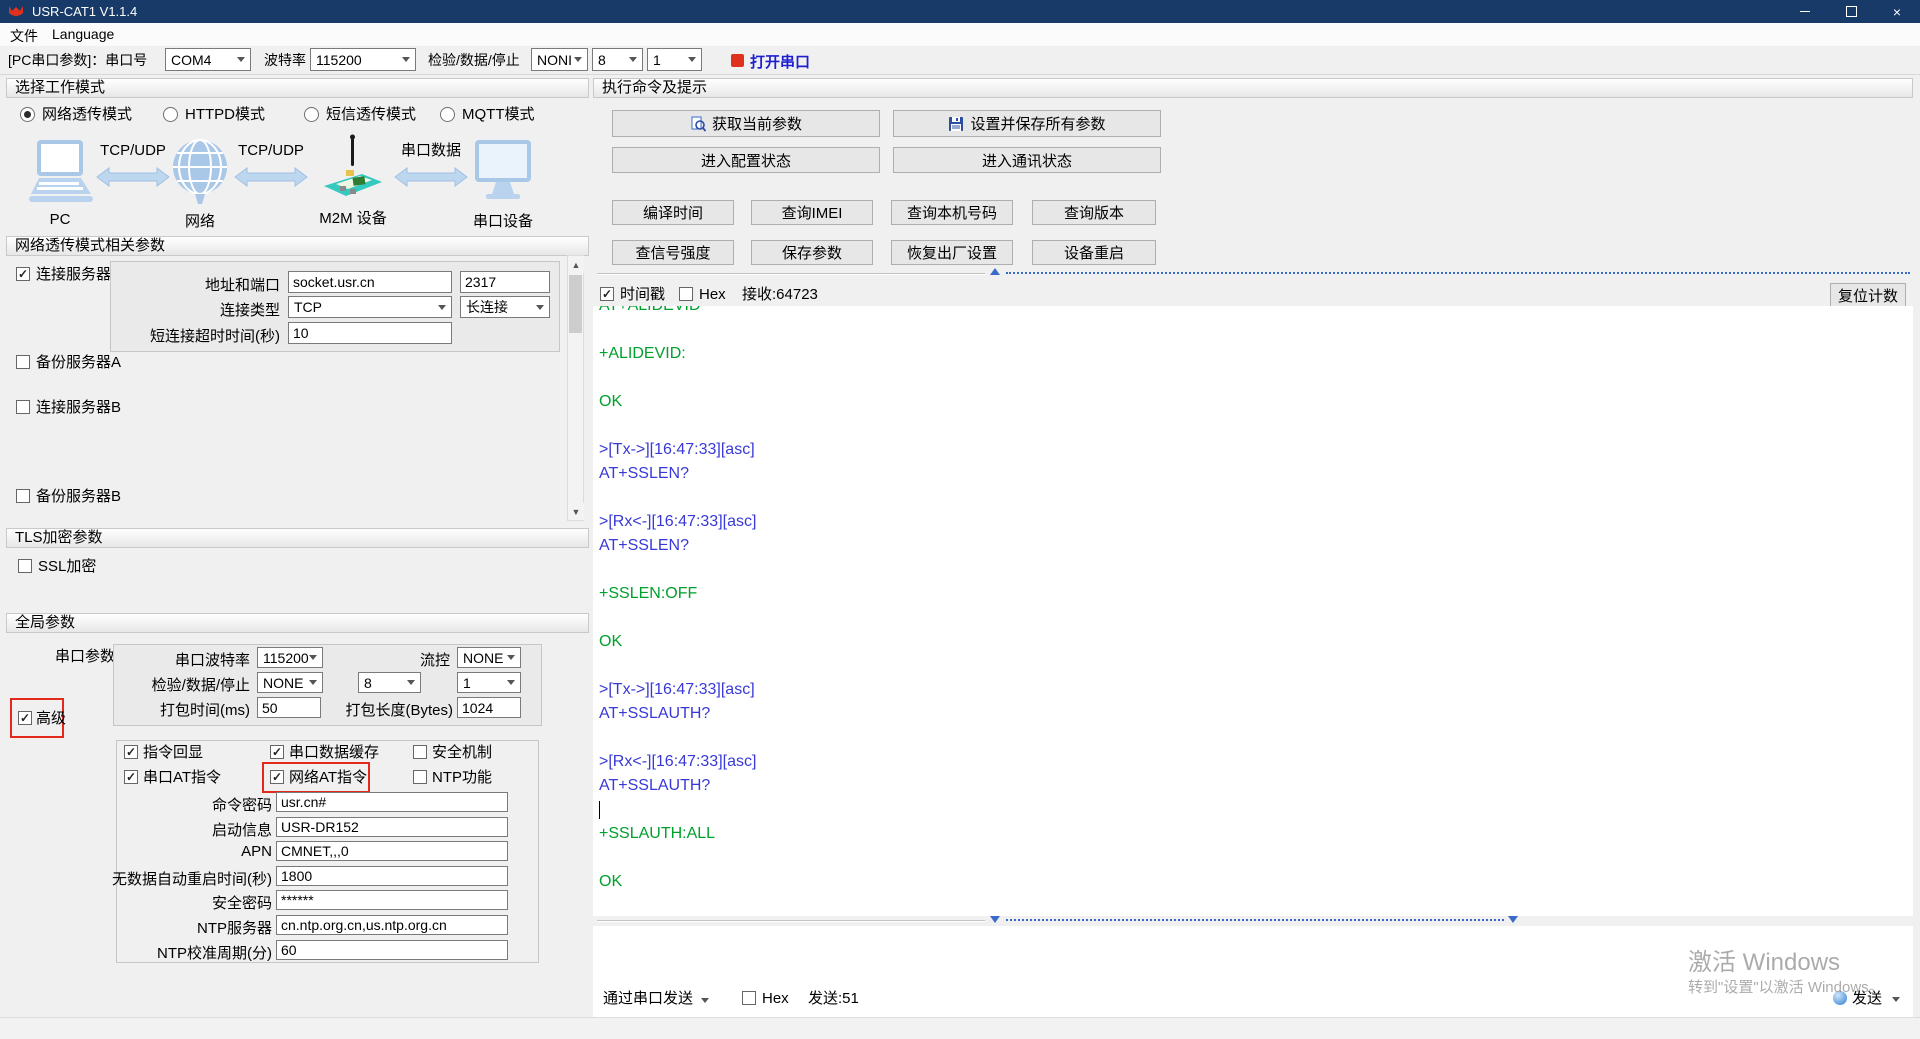 The width and height of the screenshot is (1920, 1039). I want to click on radio-httpd, so click(170, 114).